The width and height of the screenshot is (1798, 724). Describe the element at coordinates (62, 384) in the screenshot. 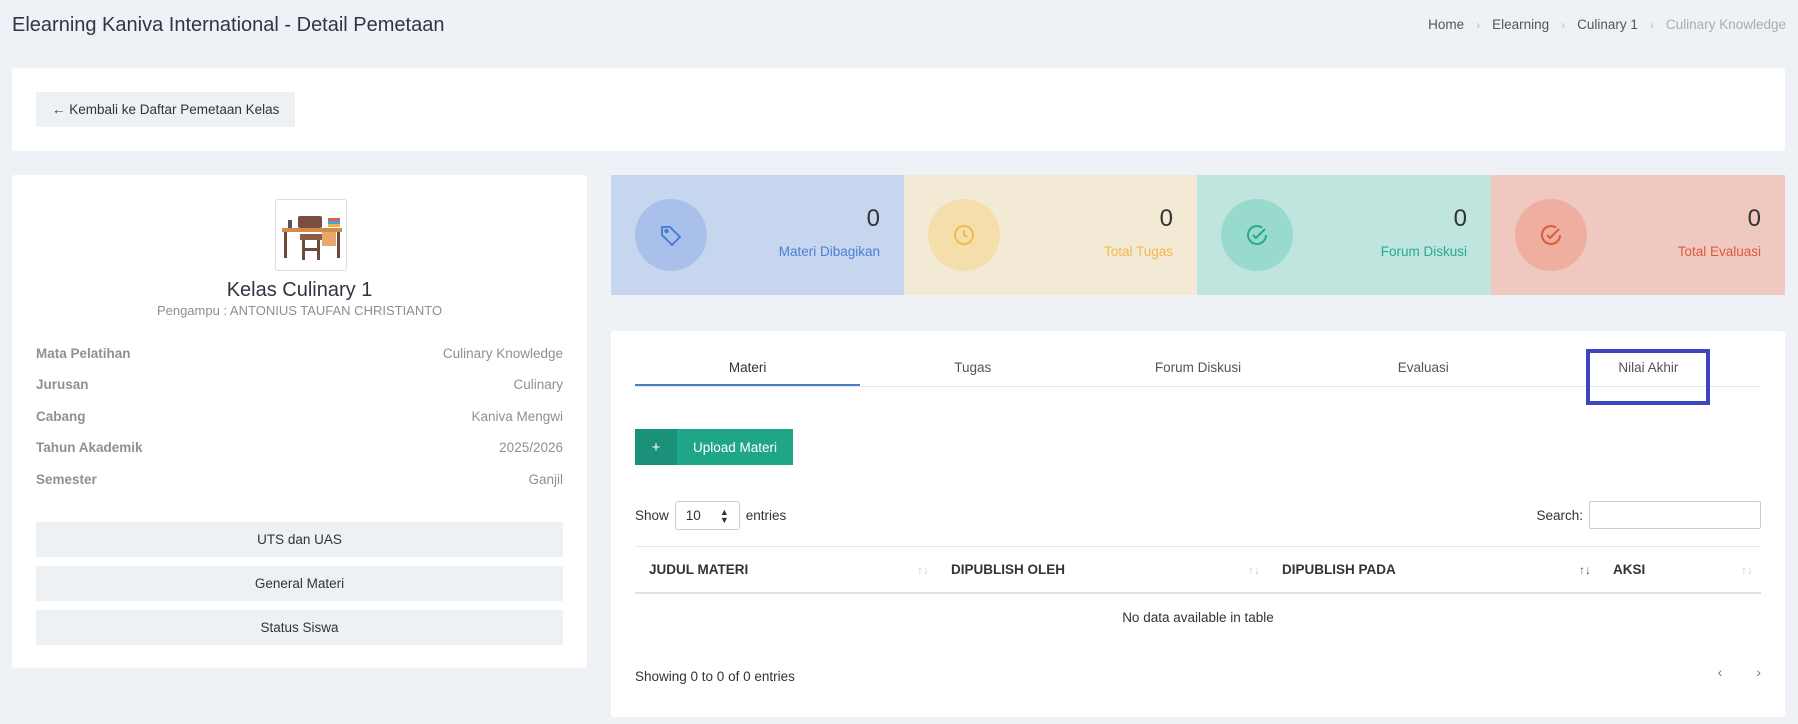

I see `info-label: Jurusan` at that location.